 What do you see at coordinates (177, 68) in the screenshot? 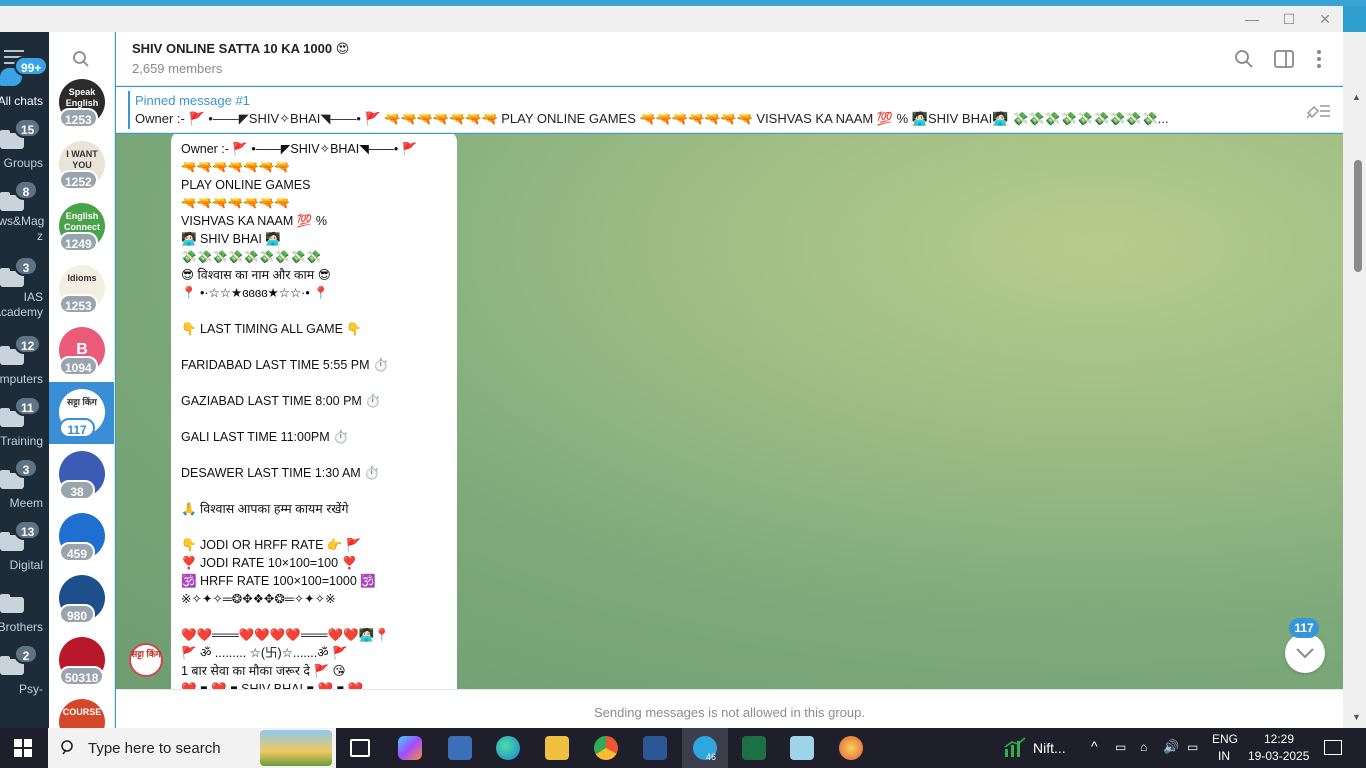
I see `member-count: 2,659 members` at bounding box center [177, 68].